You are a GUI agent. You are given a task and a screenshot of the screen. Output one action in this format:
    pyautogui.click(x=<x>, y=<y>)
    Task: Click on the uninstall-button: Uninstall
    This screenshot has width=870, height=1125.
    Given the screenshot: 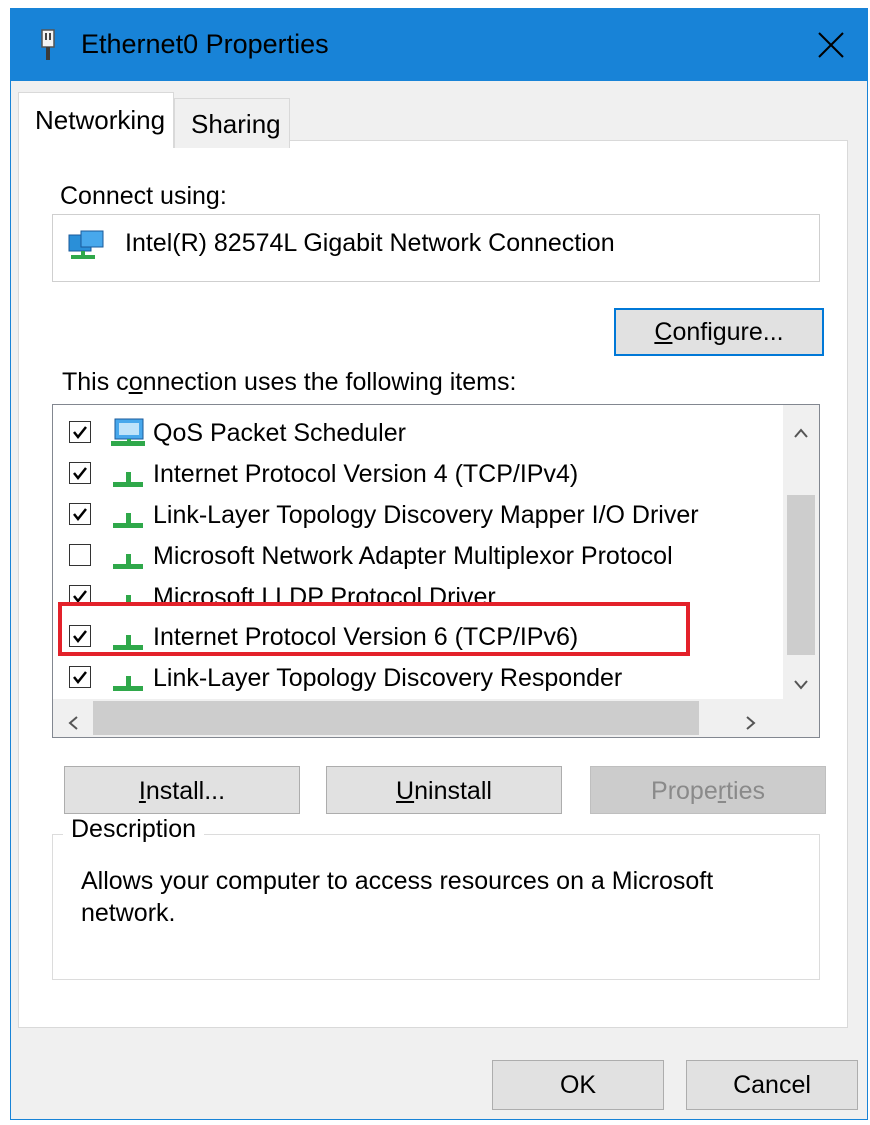 What is the action you would take?
    pyautogui.click(x=444, y=790)
    